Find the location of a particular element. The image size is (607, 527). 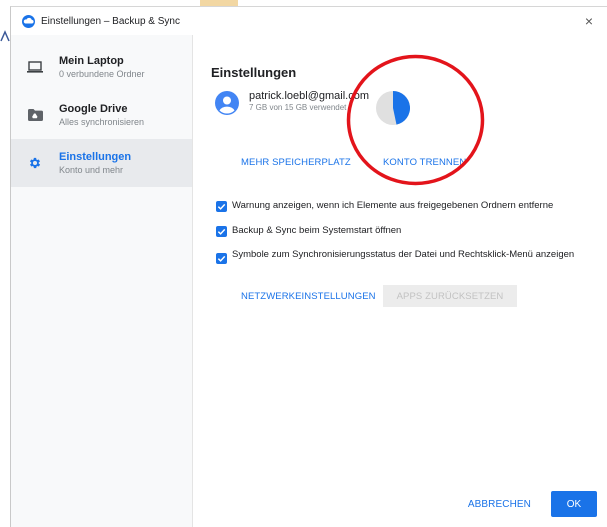

background-window-mark is located at coordinates (5, 36).